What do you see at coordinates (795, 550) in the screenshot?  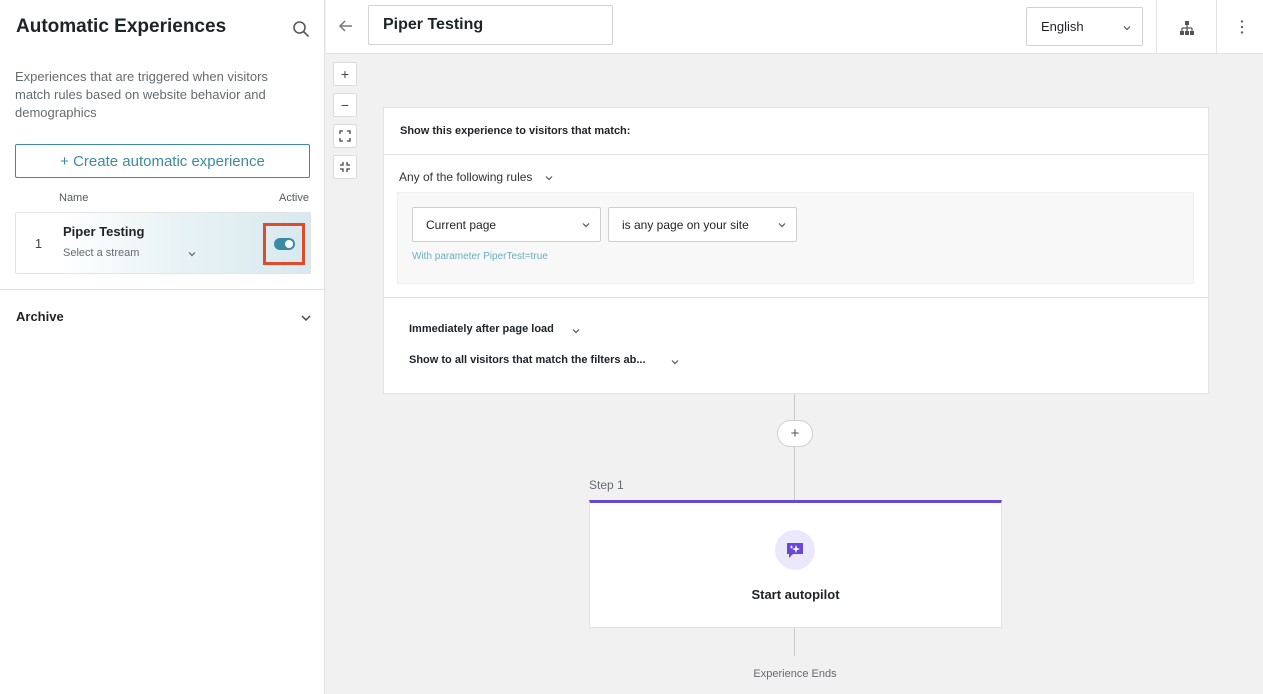 I see `autopilot-icon` at bounding box center [795, 550].